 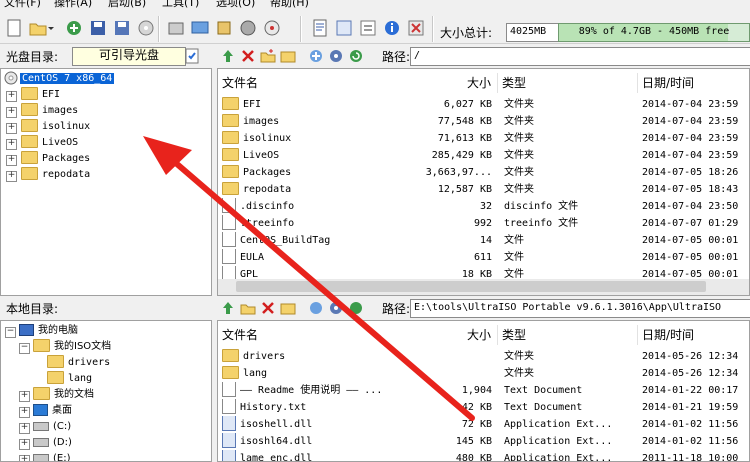 What do you see at coordinates (289, 4) in the screenshot?
I see `menu-help: 帮助(H)` at bounding box center [289, 4].